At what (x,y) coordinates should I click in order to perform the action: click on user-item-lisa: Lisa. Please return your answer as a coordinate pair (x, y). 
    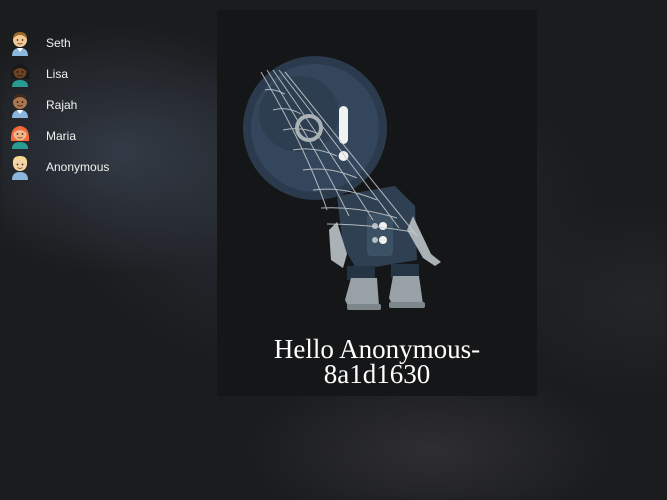
    Looking at the image, I should click on (88, 73).